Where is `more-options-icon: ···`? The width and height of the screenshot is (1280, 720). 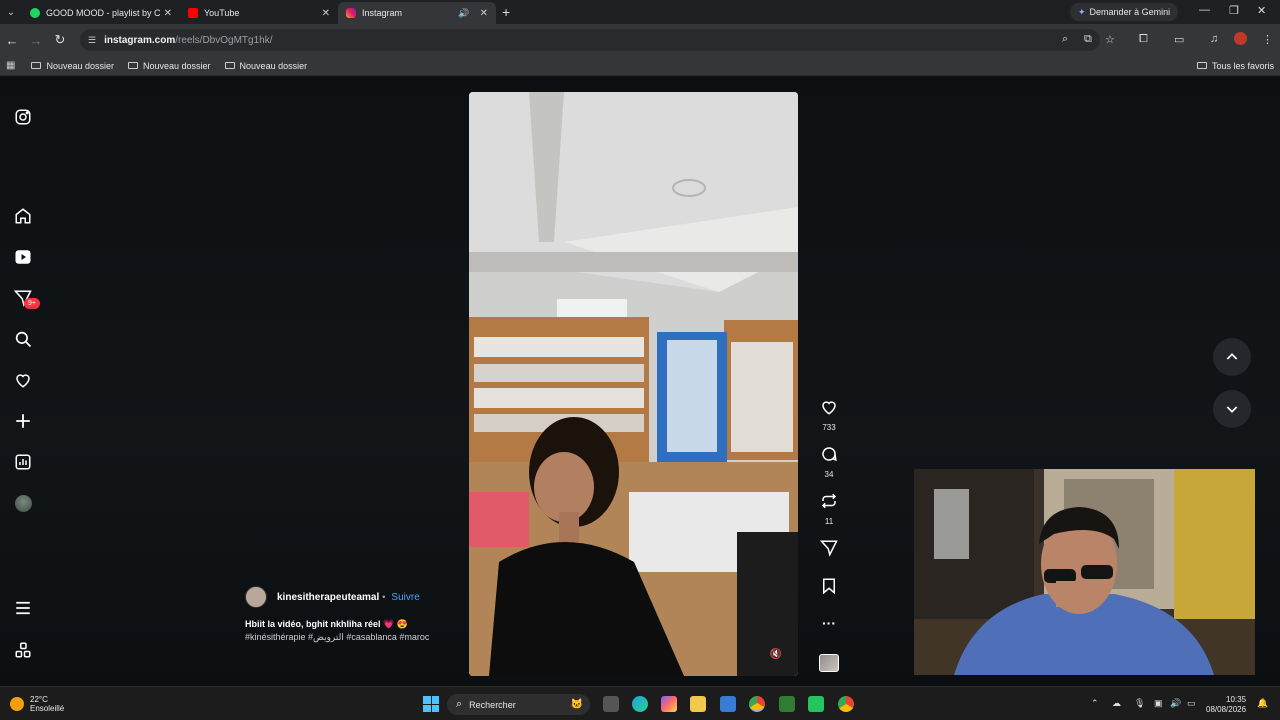 more-options-icon: ··· is located at coordinates (829, 623).